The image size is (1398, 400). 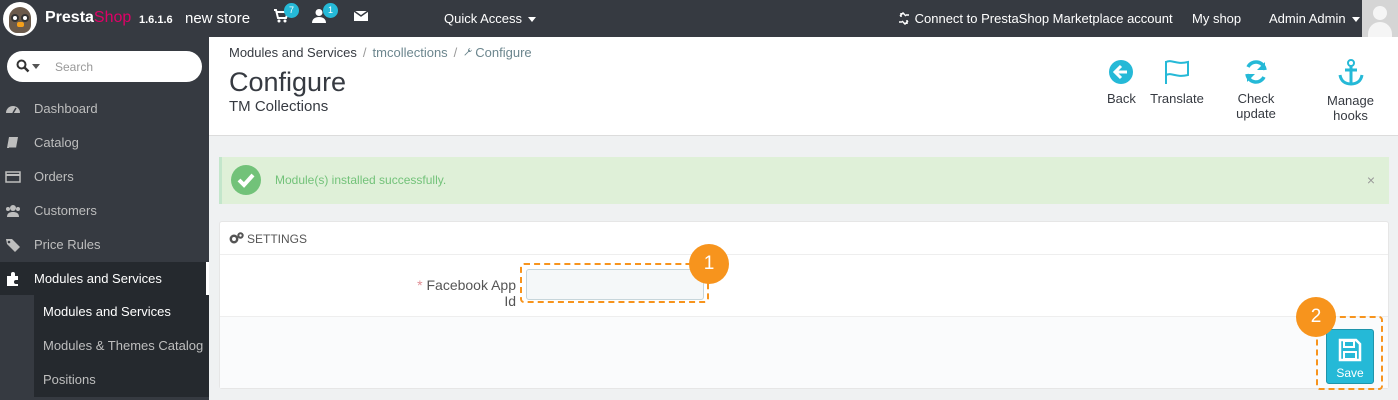 I want to click on search-box, so click(x=104, y=66).